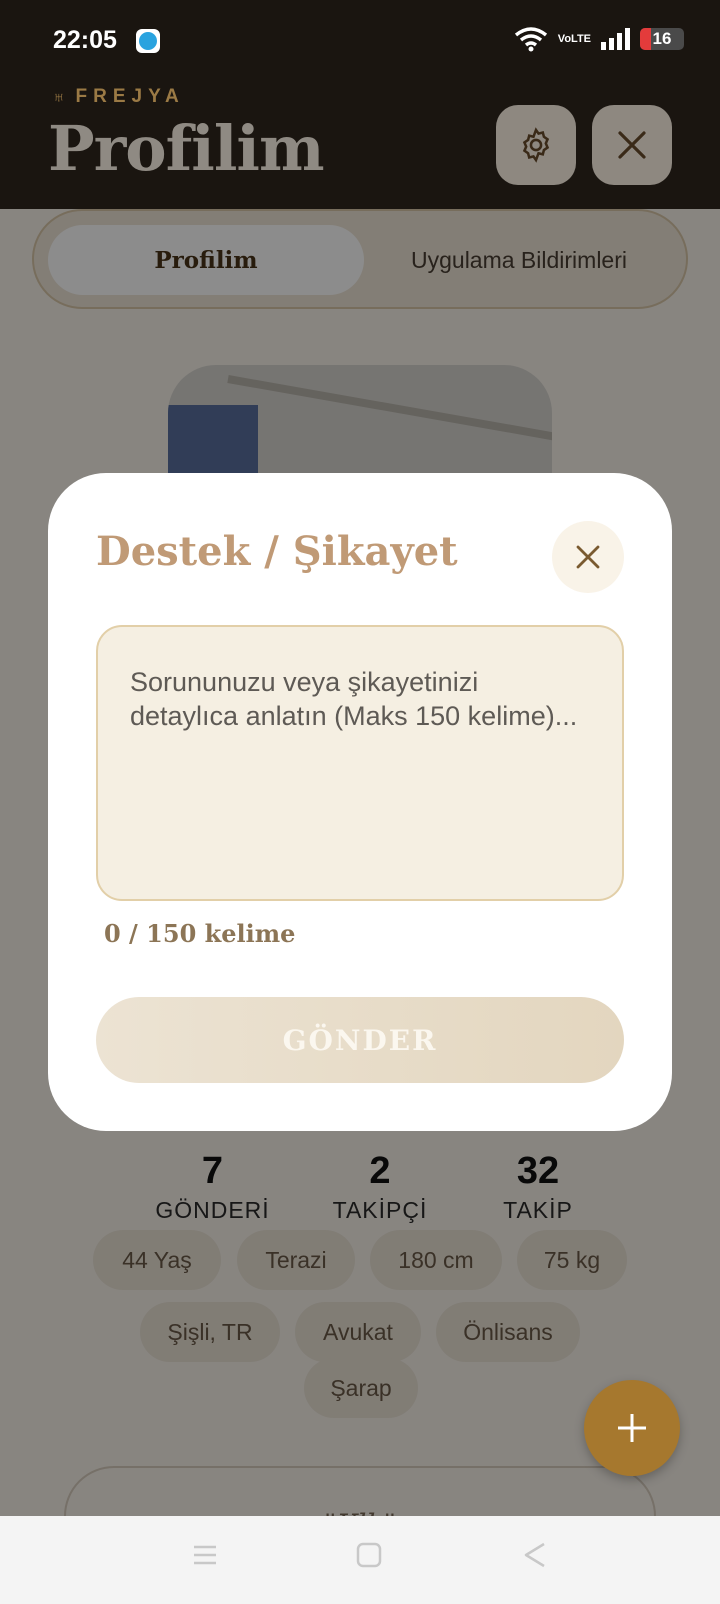 The height and width of the screenshot is (1604, 720). What do you see at coordinates (574, 38) in the screenshot?
I see `volte-label: VoLTE` at bounding box center [574, 38].